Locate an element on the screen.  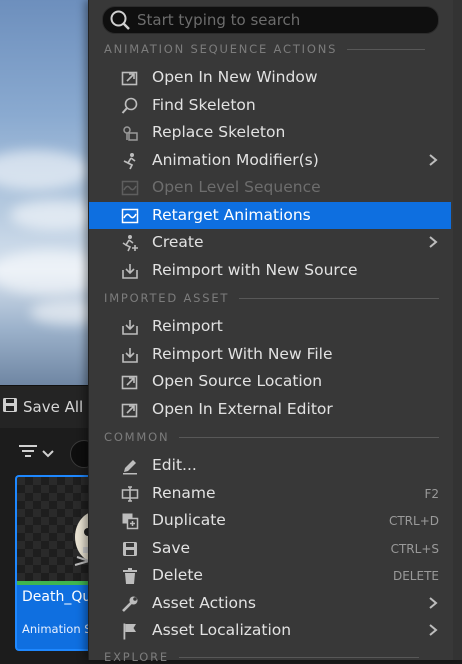
save-all-button: Save All is located at coordinates (42, 407).